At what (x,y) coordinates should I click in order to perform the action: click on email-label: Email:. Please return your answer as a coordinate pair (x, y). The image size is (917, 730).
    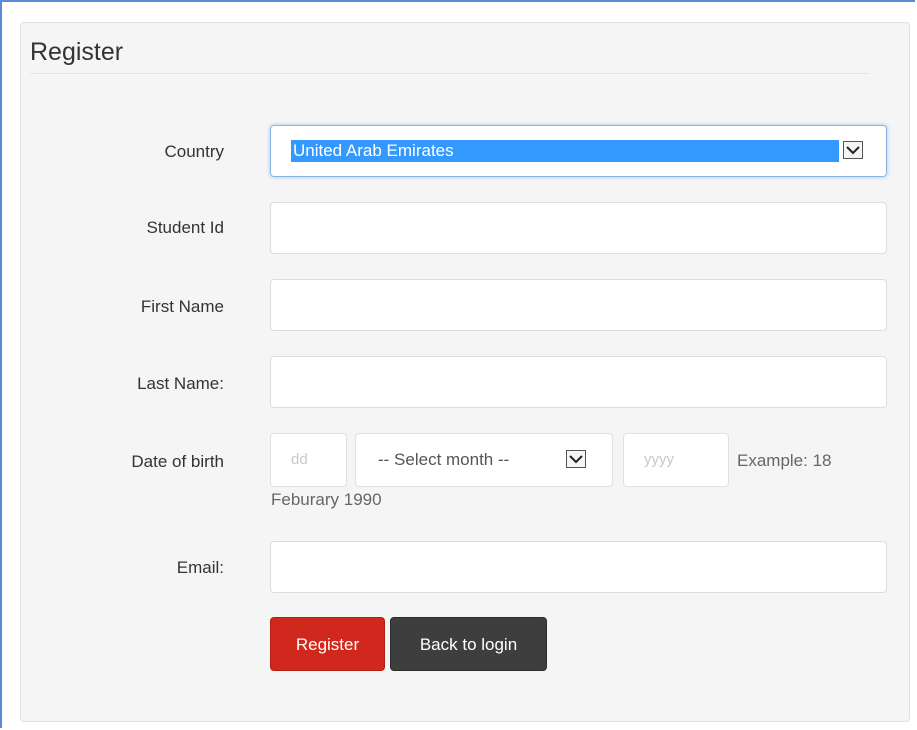
    Looking at the image, I should click on (200, 567).